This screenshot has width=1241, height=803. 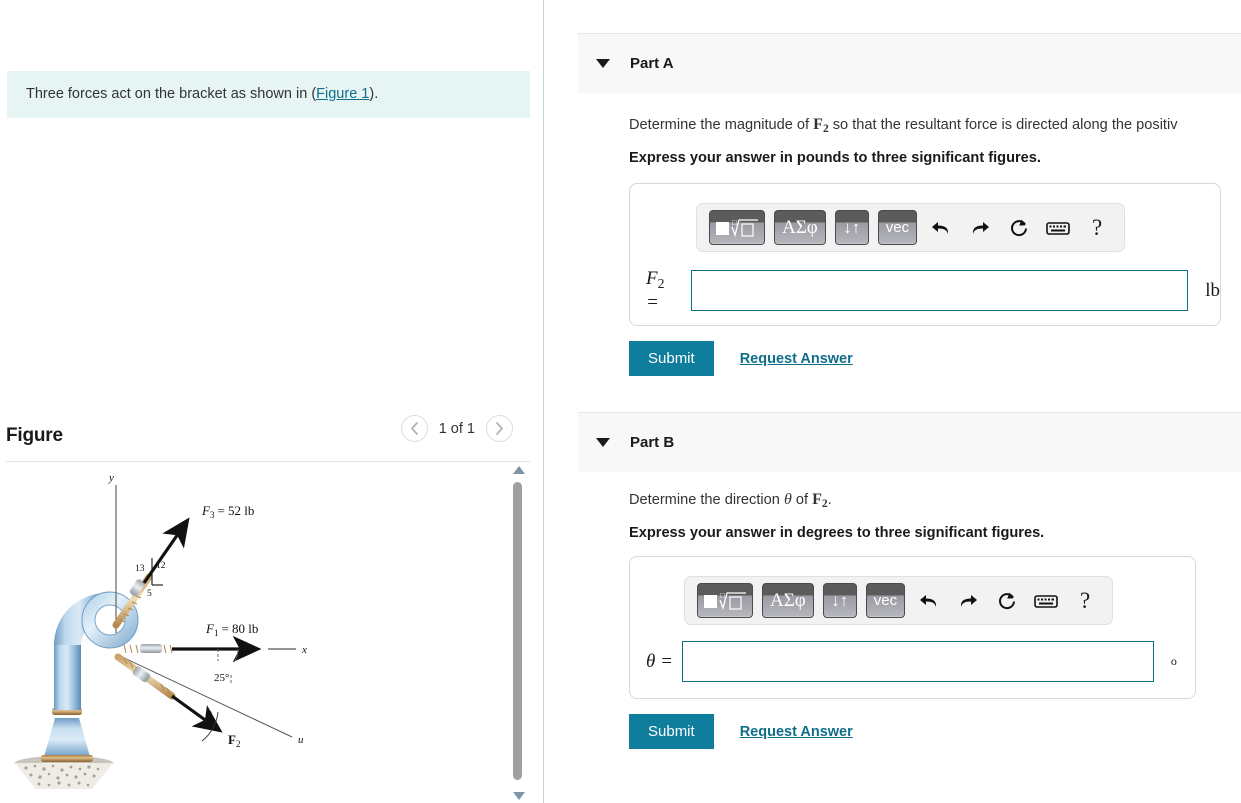 I want to click on part-a-unit-label: lb, so click(x=1212, y=290).